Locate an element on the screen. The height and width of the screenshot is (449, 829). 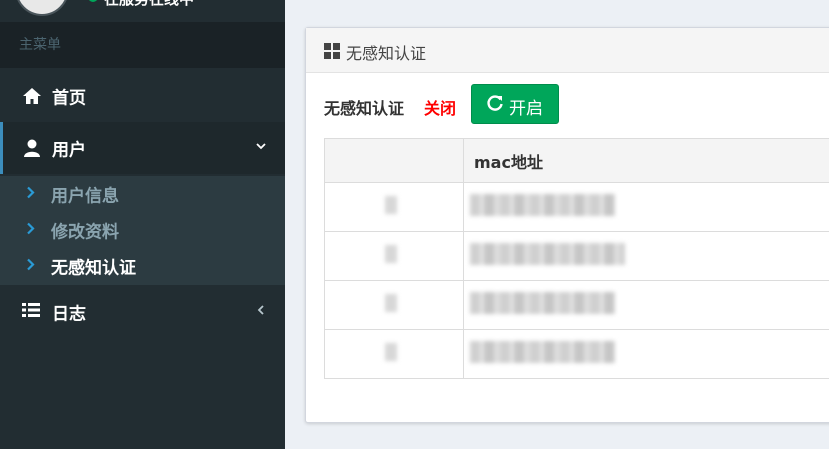
sidebar-subitem-edit-profile: 修改资料 is located at coordinates (142, 230).